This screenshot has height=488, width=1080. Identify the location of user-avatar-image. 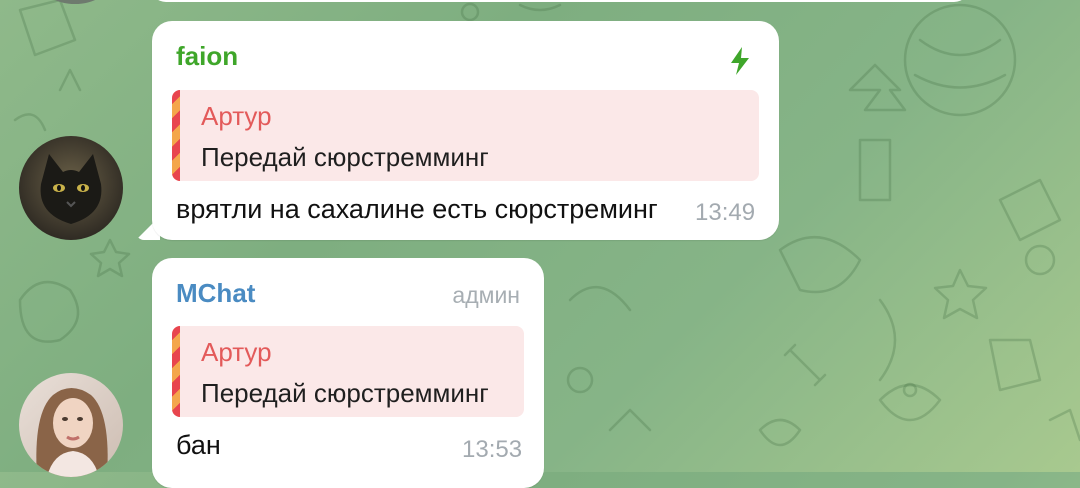
(71, 425).